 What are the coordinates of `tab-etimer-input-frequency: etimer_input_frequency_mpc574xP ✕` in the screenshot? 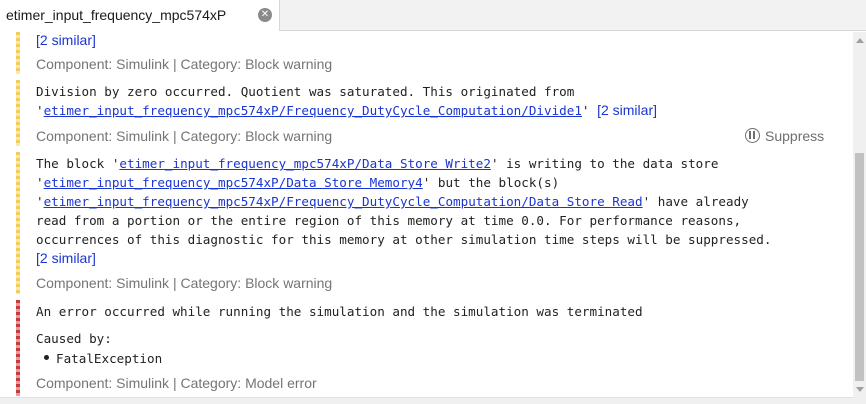 It's located at (140, 15).